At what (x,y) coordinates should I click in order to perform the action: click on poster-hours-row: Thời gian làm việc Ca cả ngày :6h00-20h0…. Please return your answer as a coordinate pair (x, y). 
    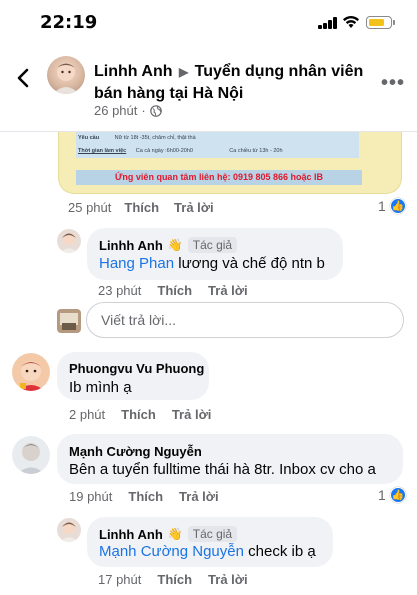
    Looking at the image, I should click on (217, 151).